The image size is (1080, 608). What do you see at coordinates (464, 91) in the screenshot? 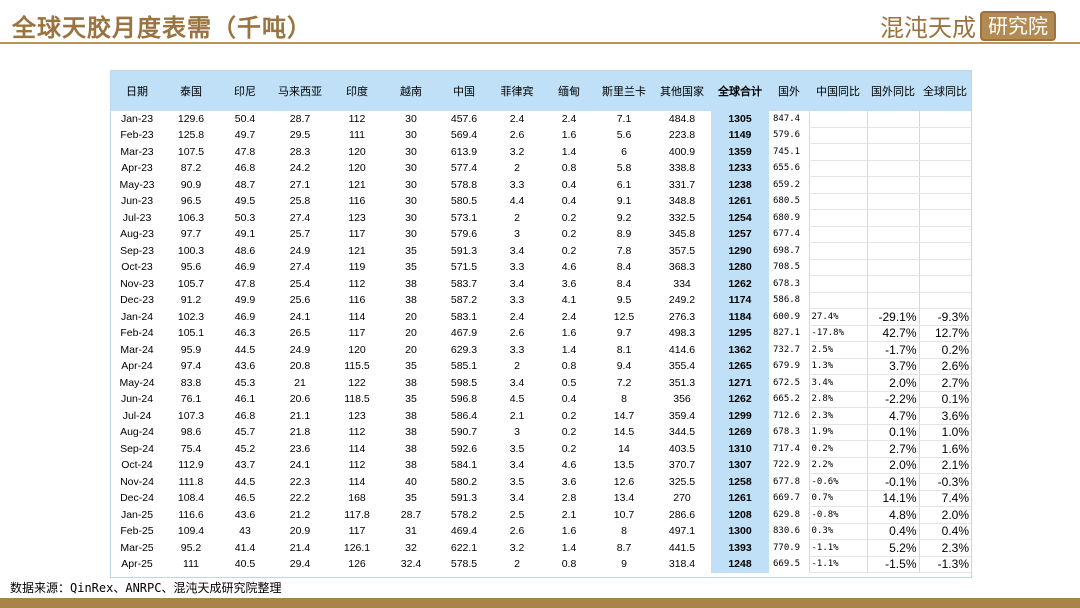
I see `column-header: 中国` at bounding box center [464, 91].